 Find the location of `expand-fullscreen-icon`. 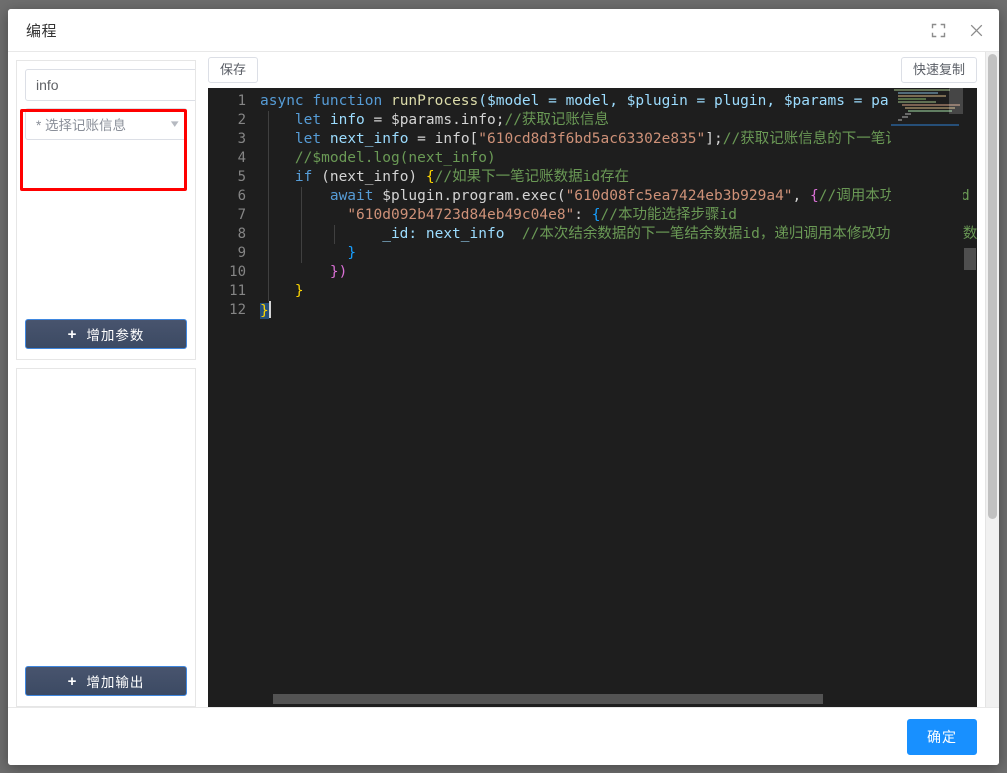

expand-fullscreen-icon is located at coordinates (938, 30).